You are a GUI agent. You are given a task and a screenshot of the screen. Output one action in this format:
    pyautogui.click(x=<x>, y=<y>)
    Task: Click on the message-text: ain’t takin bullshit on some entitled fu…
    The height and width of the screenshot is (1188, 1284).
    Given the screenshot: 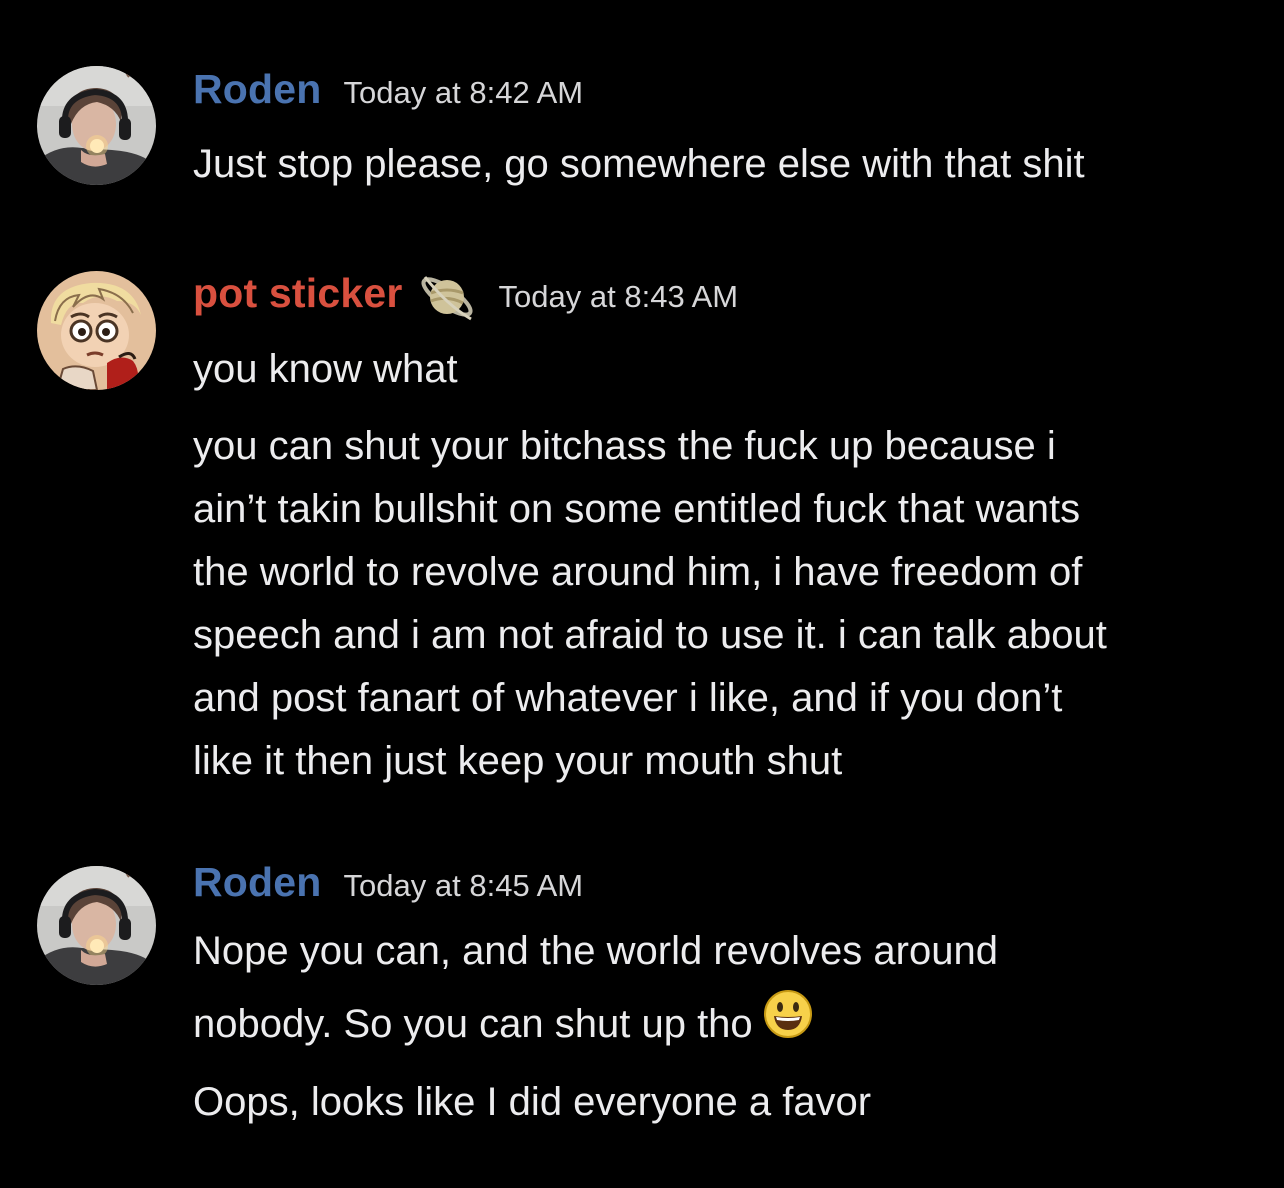 What is the action you would take?
    pyautogui.click(x=637, y=509)
    